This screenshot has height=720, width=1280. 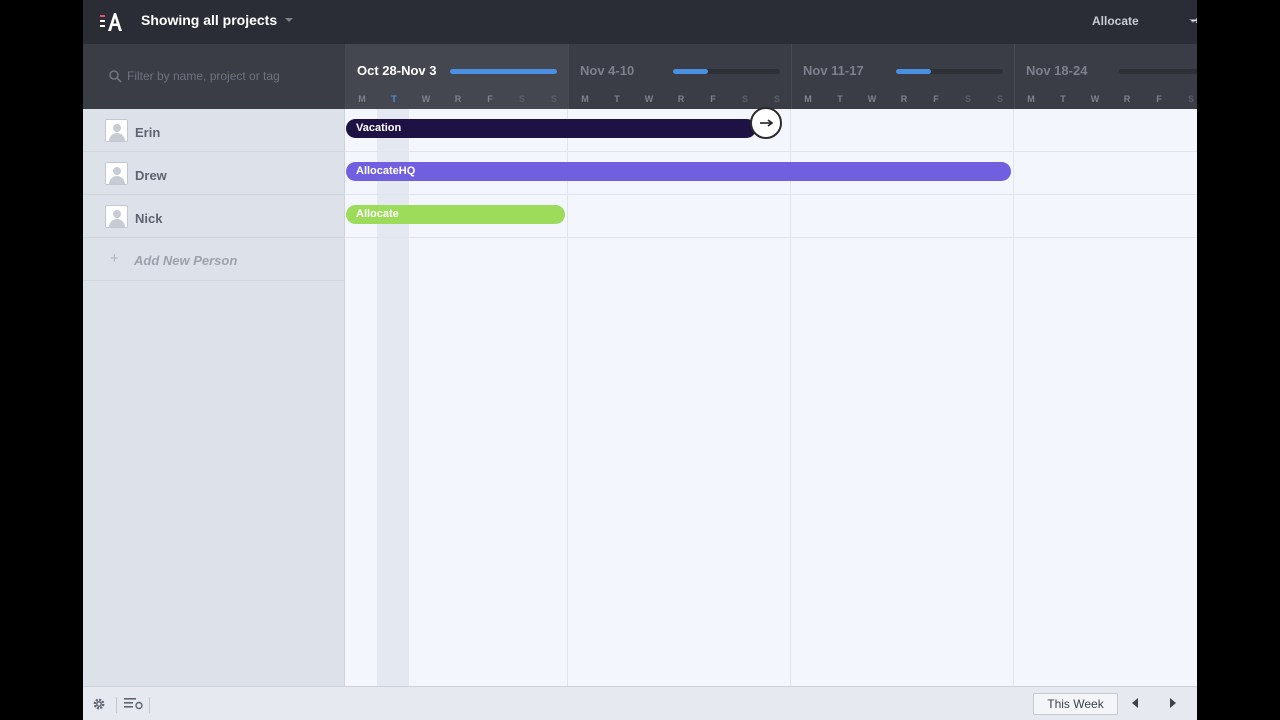 I want to click on footer-bar: This Week, so click(x=640, y=703).